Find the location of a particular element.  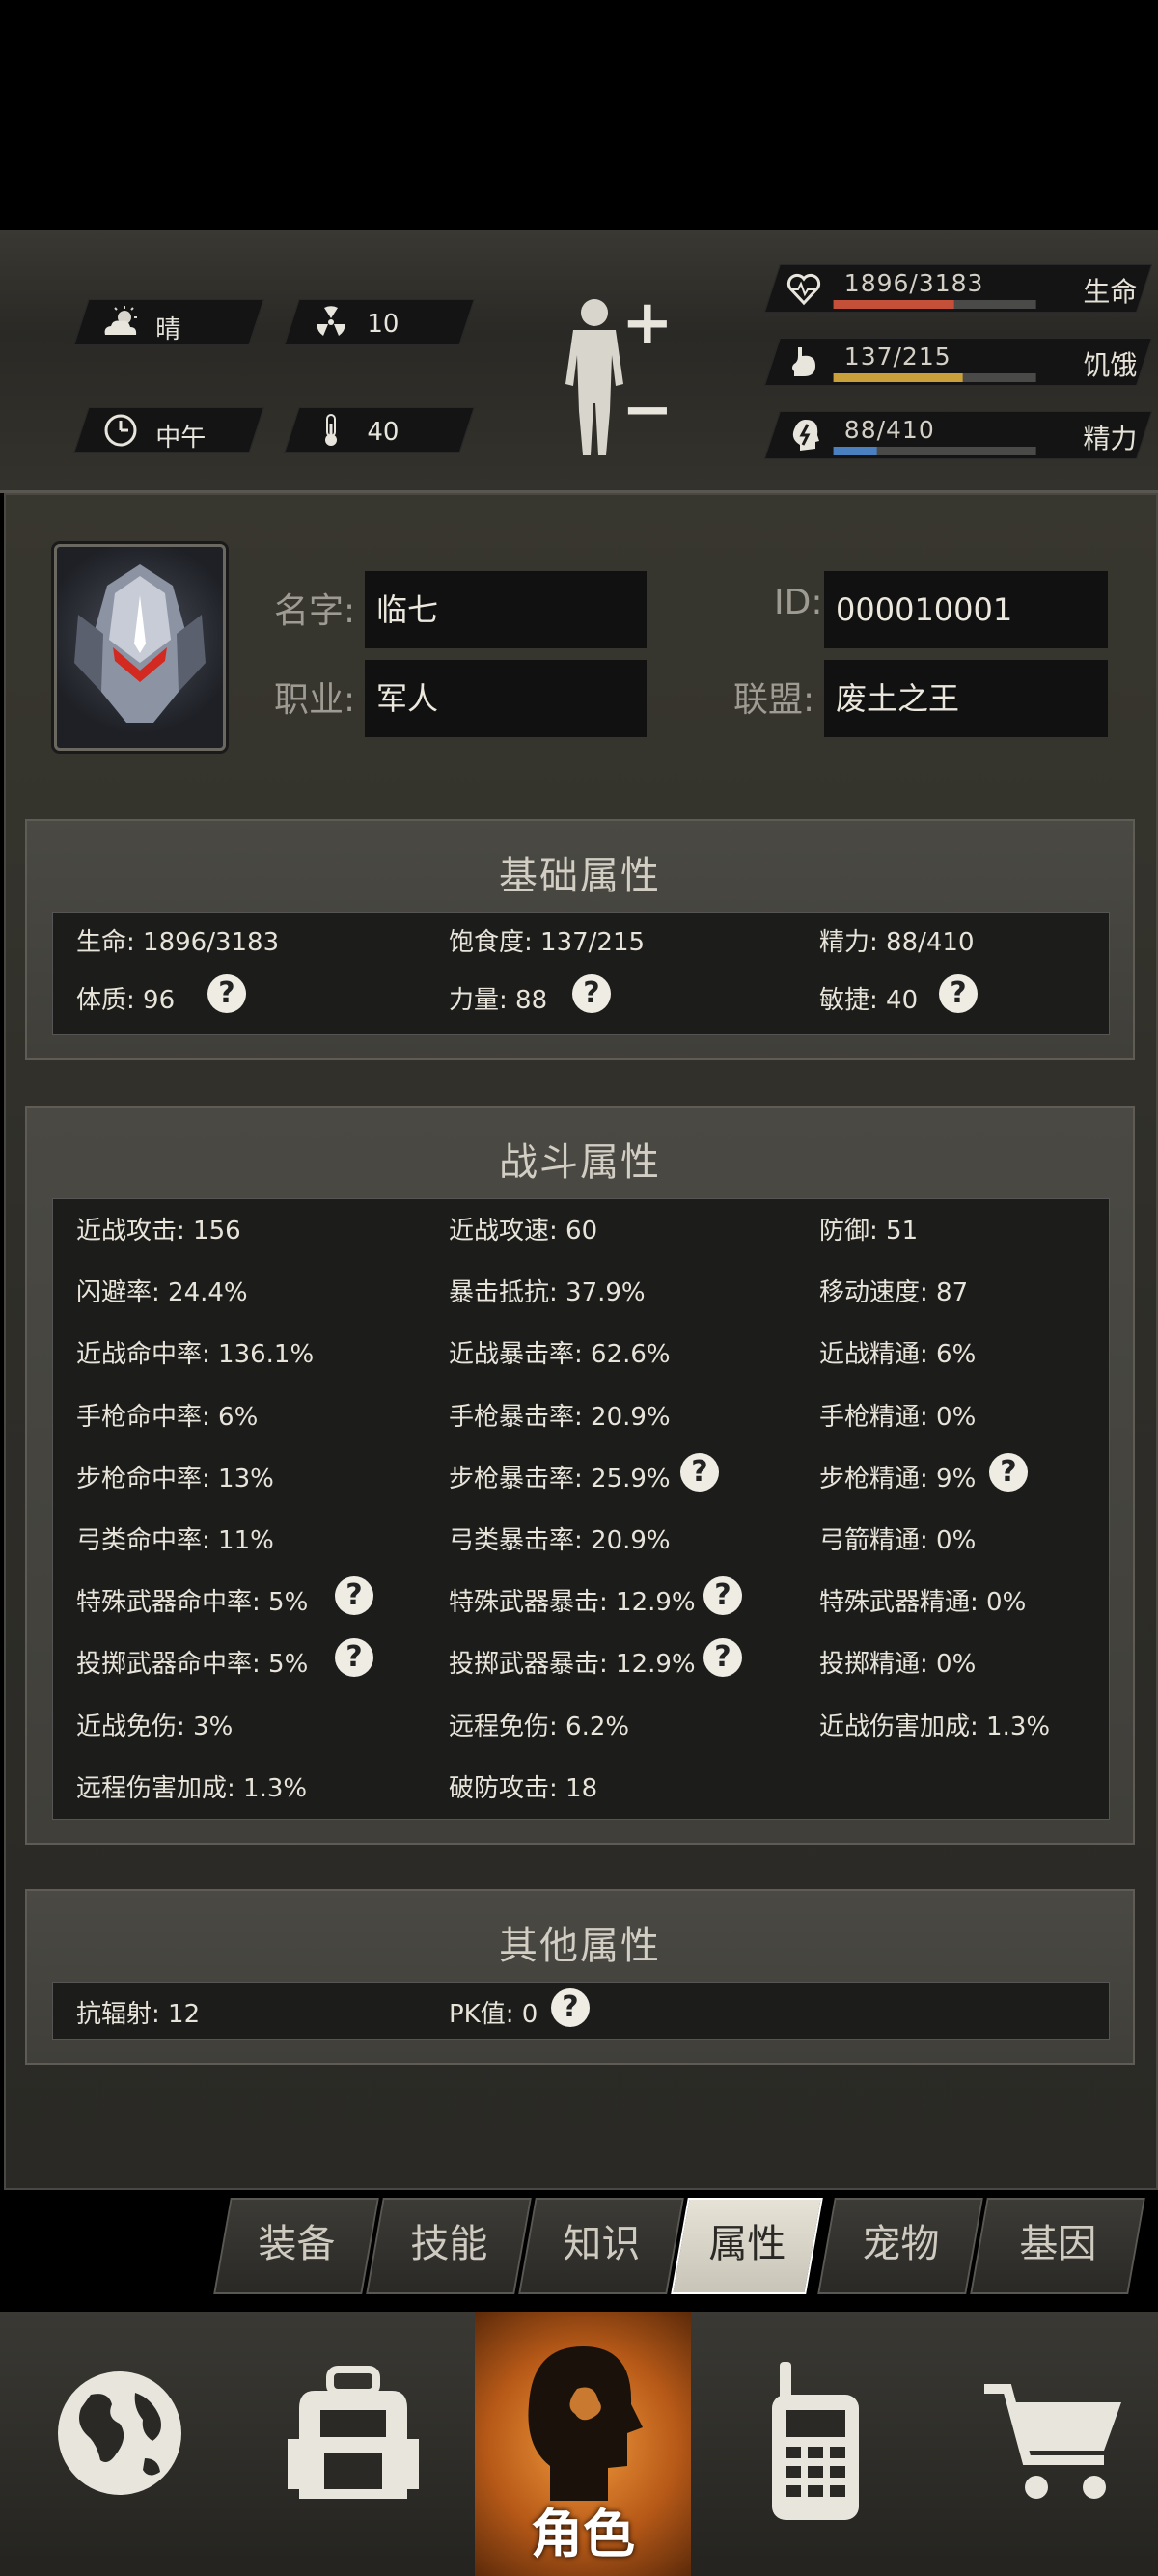

nav-shop is located at coordinates (1042, 2444).